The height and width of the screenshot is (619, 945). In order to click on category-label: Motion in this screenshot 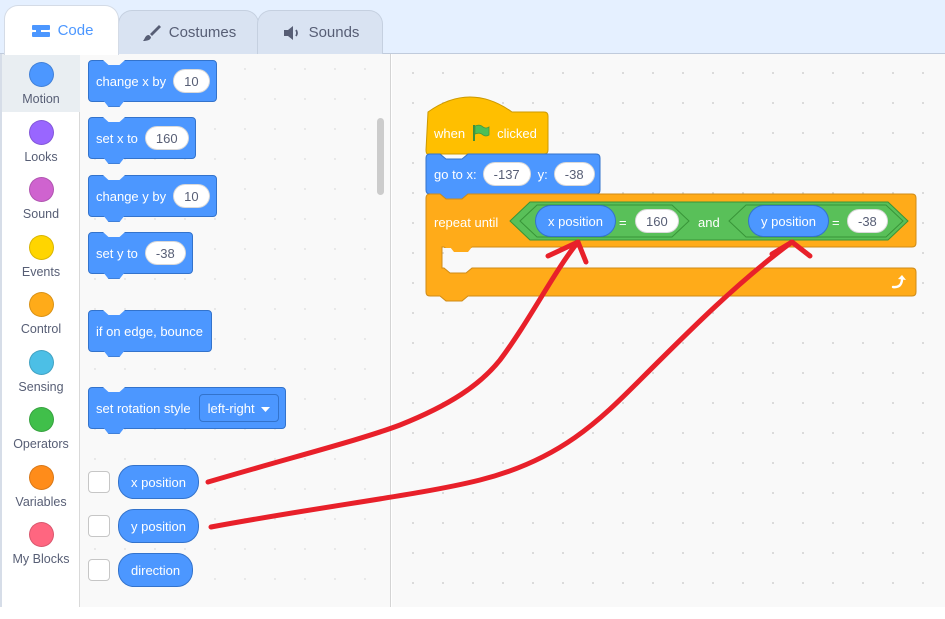, I will do `click(41, 99)`.